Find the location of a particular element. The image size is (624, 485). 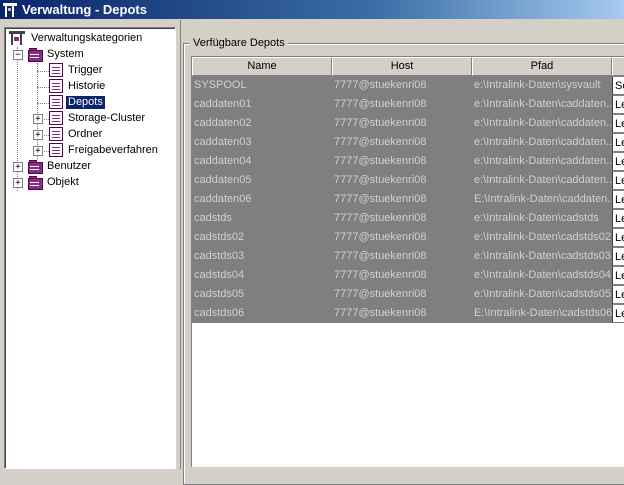

table-cell-name: caddaten04 is located at coordinates (262, 161).